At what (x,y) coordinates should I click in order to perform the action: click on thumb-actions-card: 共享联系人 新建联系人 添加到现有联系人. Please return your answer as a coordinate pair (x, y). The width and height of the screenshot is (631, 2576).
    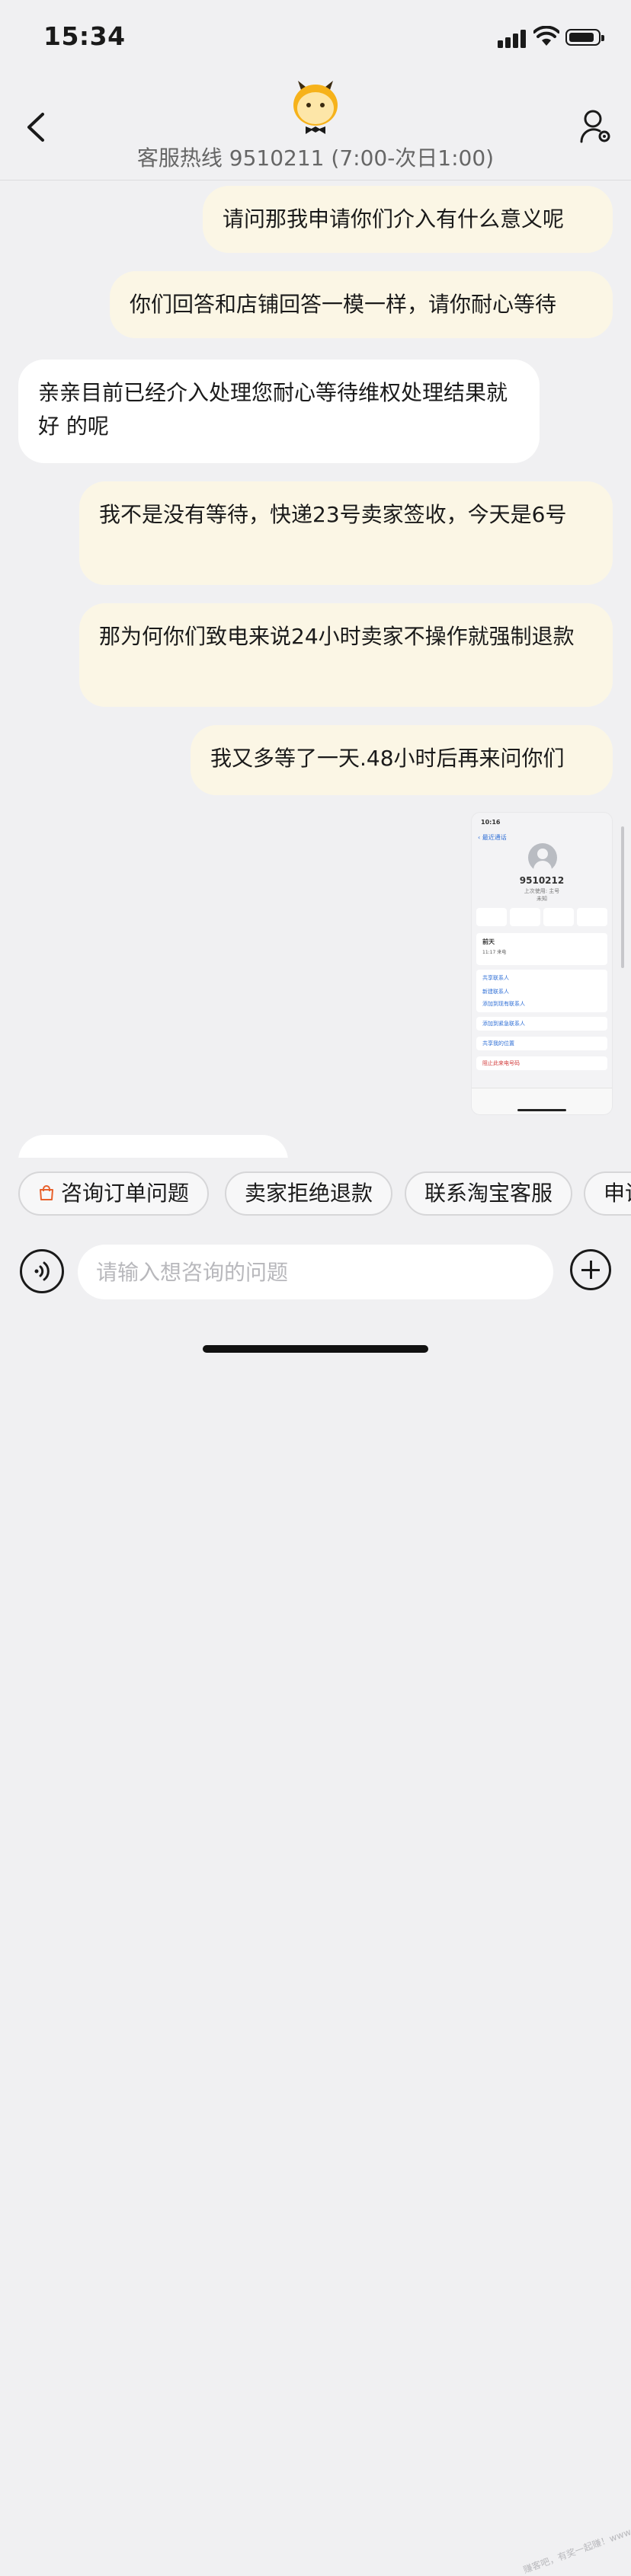
    Looking at the image, I should click on (541, 991).